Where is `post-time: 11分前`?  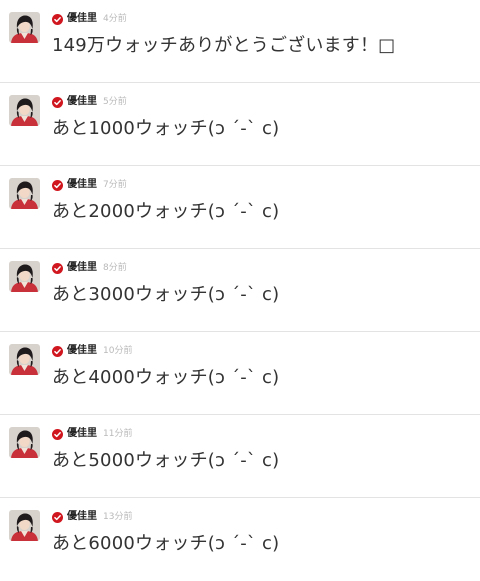 post-time: 11分前 is located at coordinates (118, 434).